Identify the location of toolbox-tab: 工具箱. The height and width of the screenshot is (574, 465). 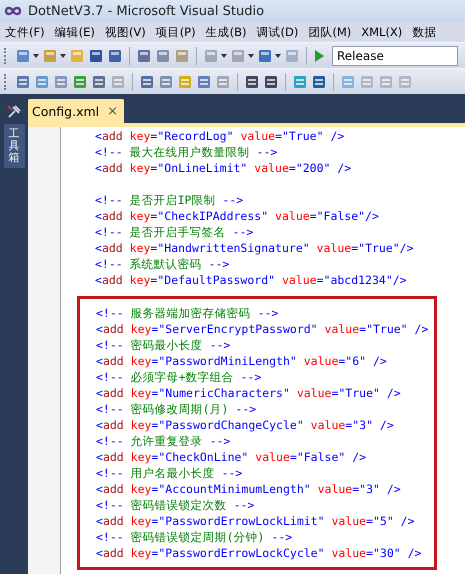
(14, 146).